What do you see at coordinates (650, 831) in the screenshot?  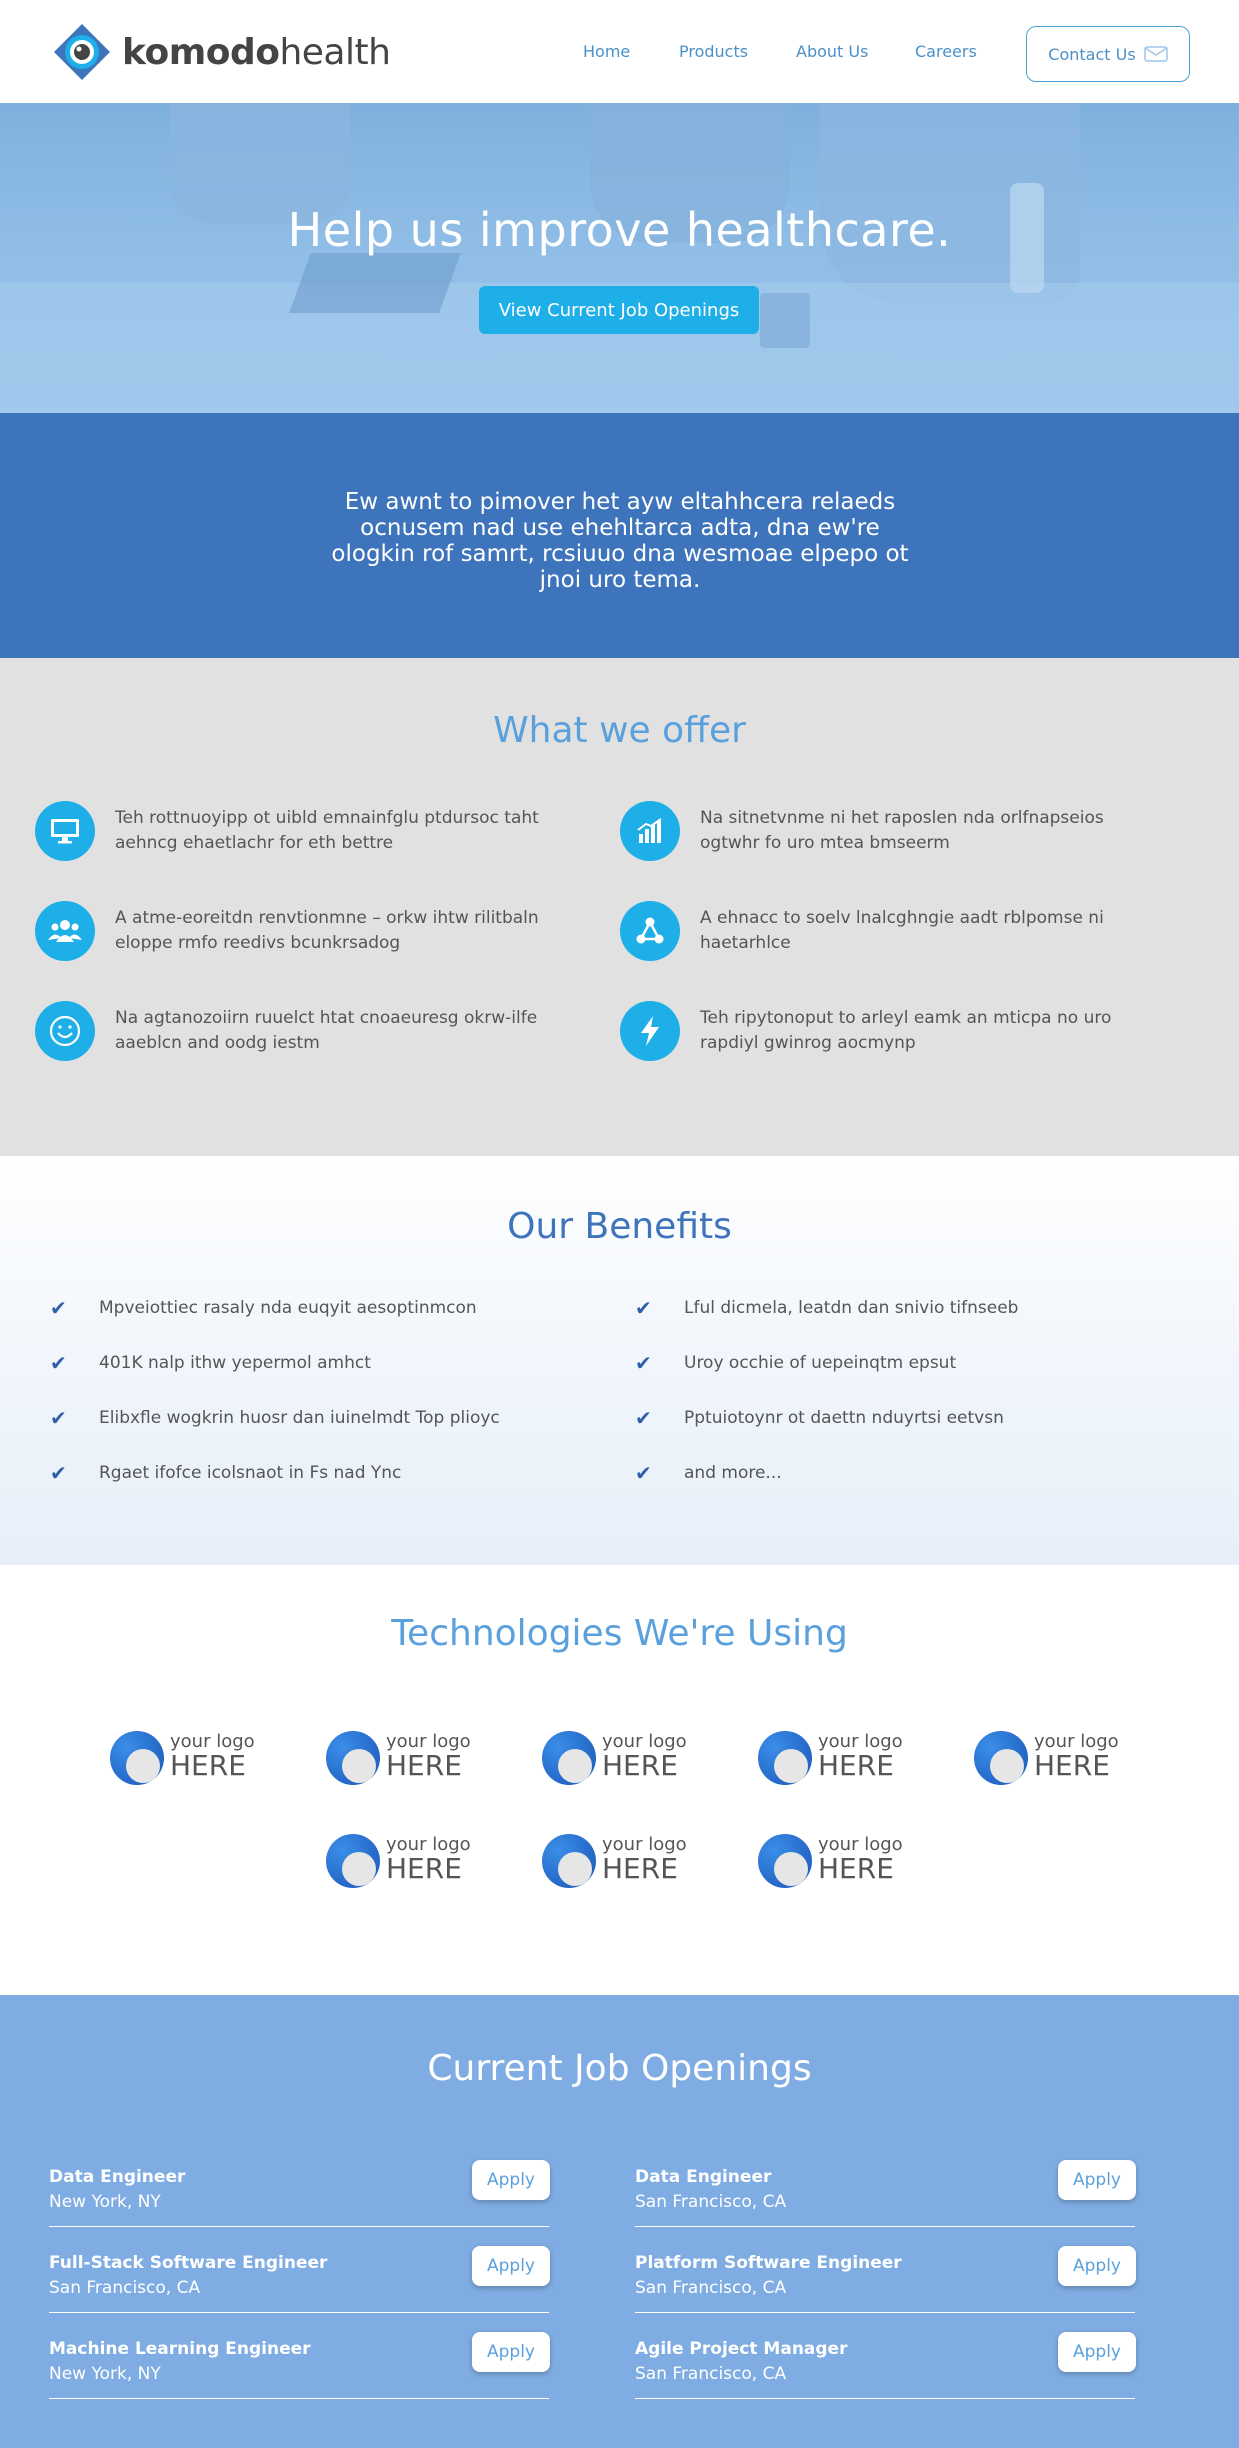 I see `bar-chart-icon` at bounding box center [650, 831].